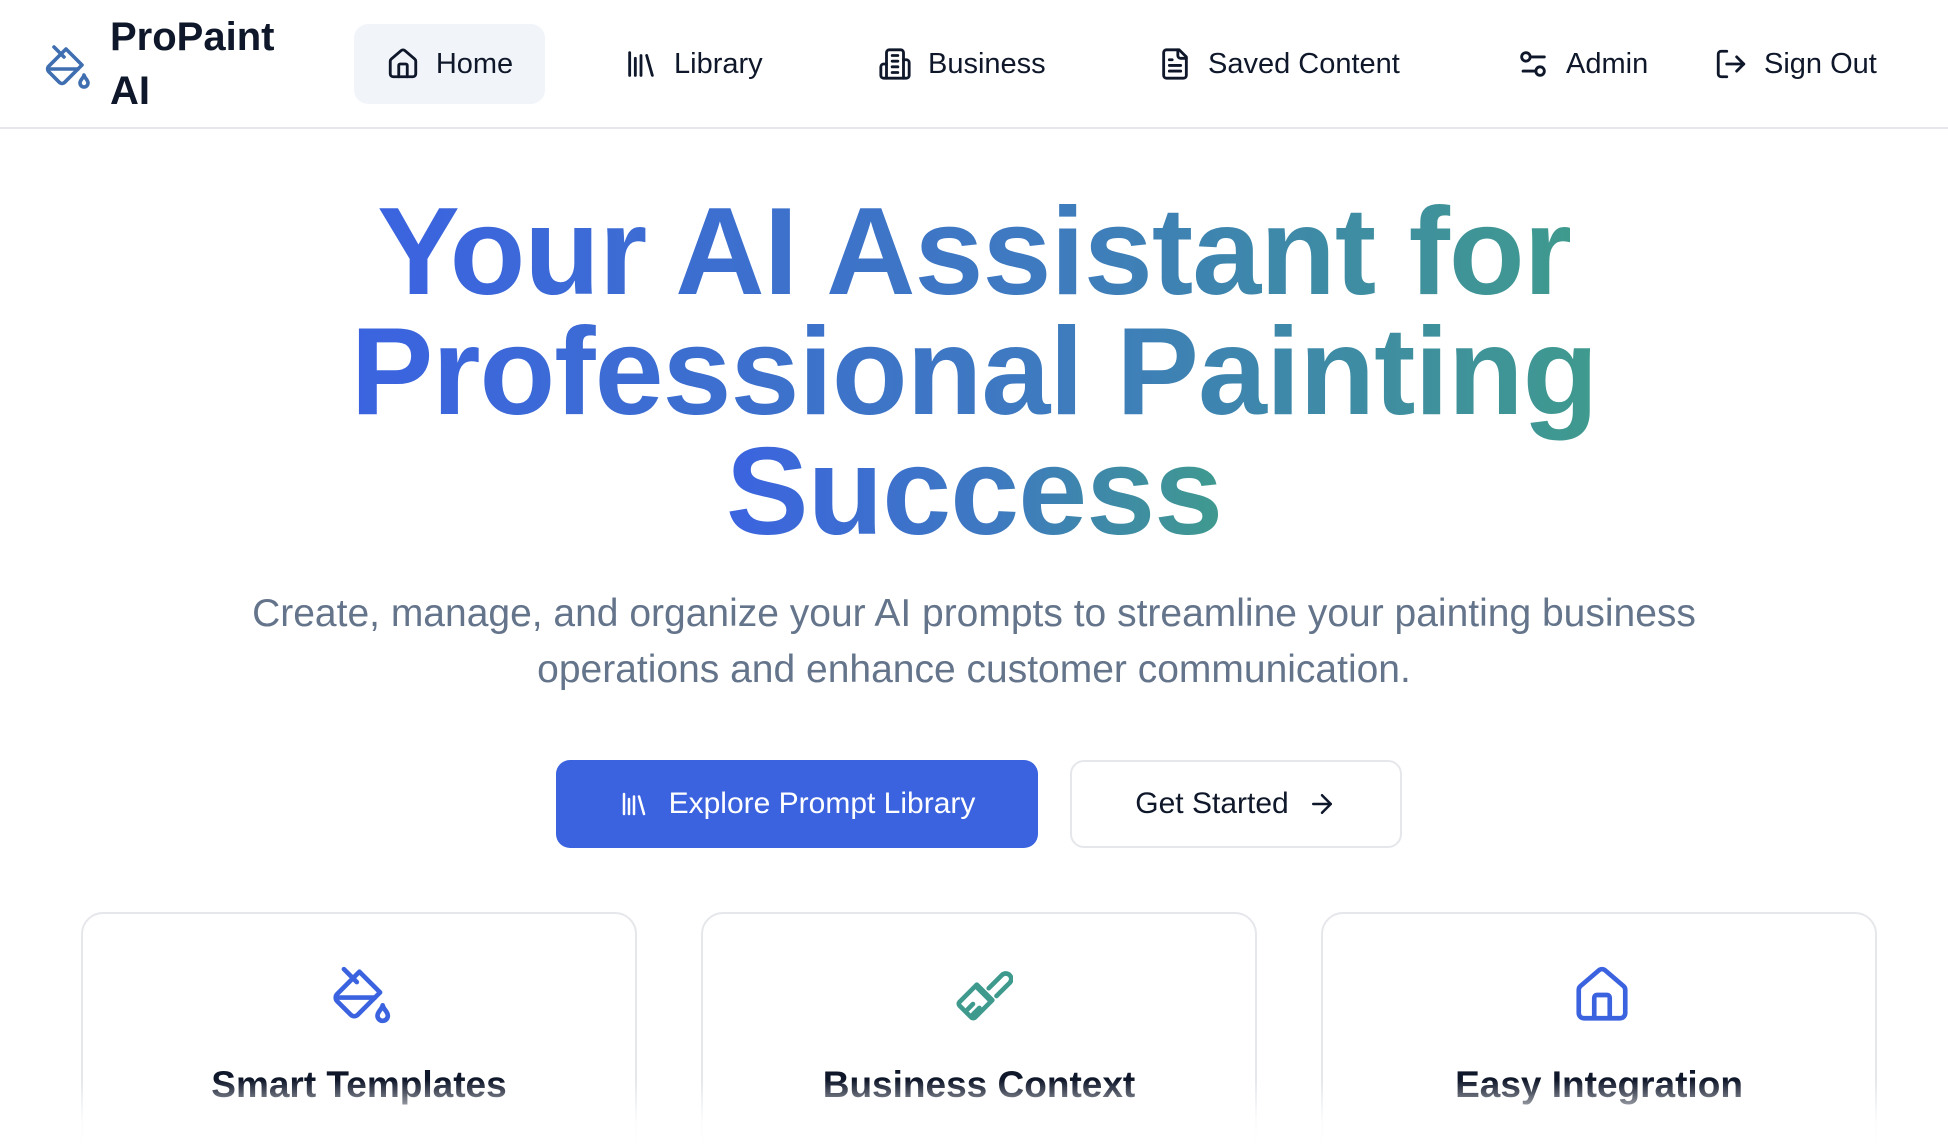  What do you see at coordinates (974, 1112) in the screenshot?
I see `bottom-fade-overlay` at bounding box center [974, 1112].